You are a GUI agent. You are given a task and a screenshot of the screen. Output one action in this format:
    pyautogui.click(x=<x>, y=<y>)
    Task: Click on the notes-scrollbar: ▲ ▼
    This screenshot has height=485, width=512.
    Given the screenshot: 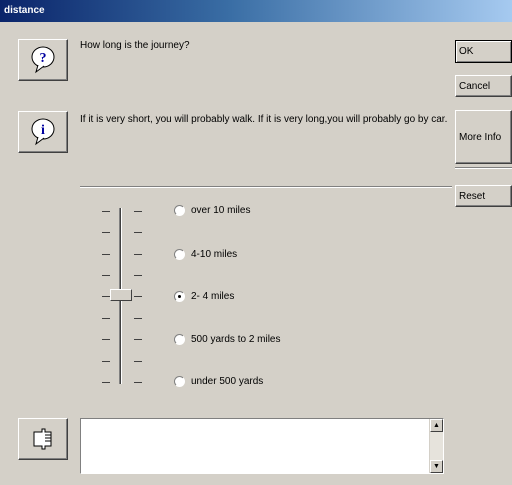 What is the action you would take?
    pyautogui.click(x=436, y=446)
    